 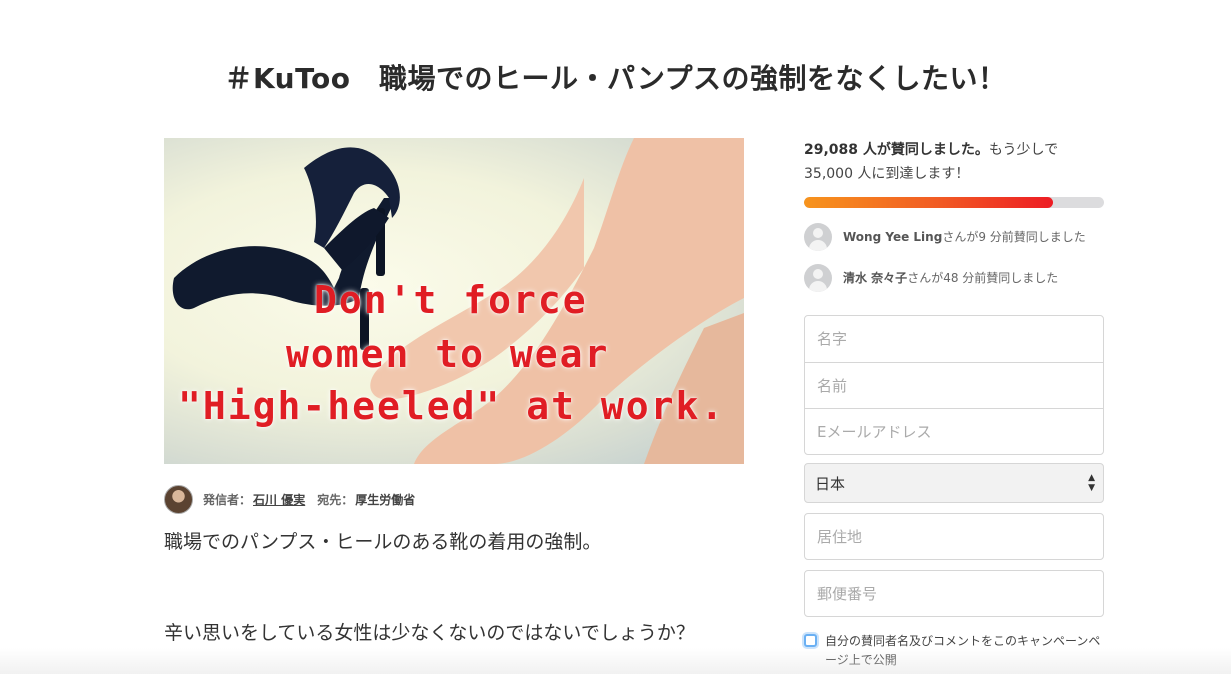 What do you see at coordinates (1014, 237) in the screenshot?
I see `signer-action: さんが9 分前賛同しました` at bounding box center [1014, 237].